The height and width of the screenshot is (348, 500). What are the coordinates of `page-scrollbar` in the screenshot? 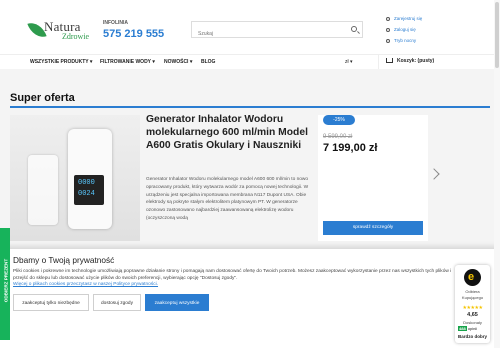 It's located at (497, 174).